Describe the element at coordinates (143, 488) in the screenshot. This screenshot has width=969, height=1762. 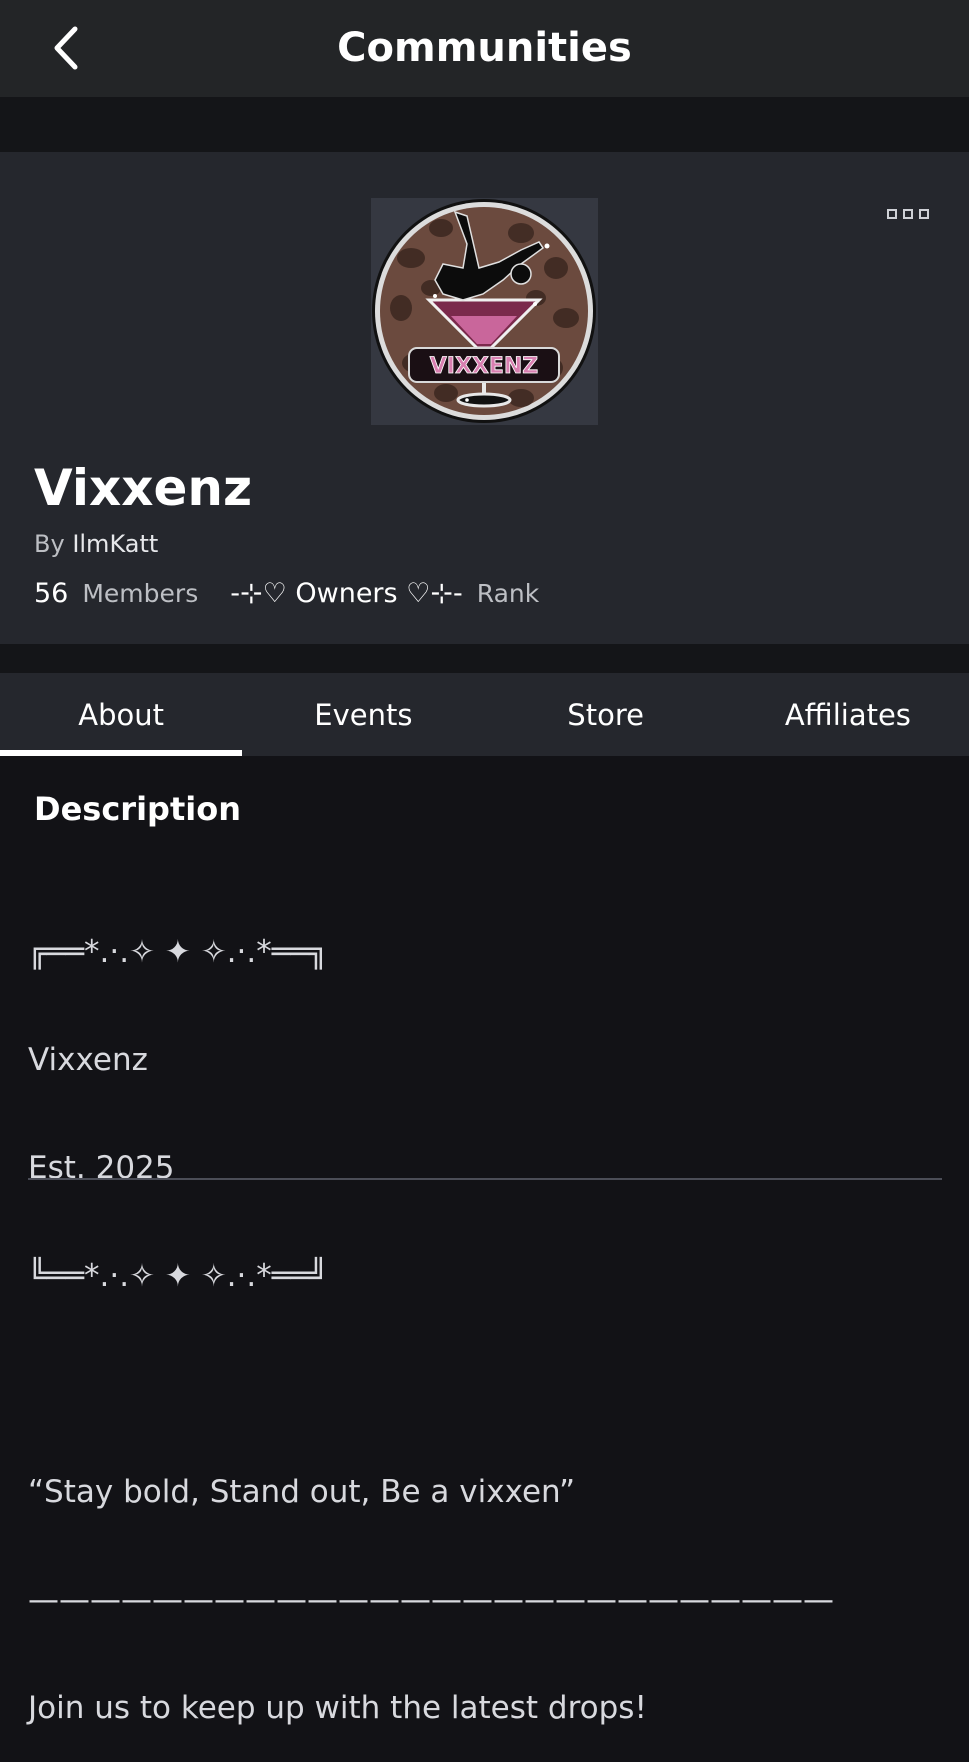
I see `group-name: Vixxenz` at that location.